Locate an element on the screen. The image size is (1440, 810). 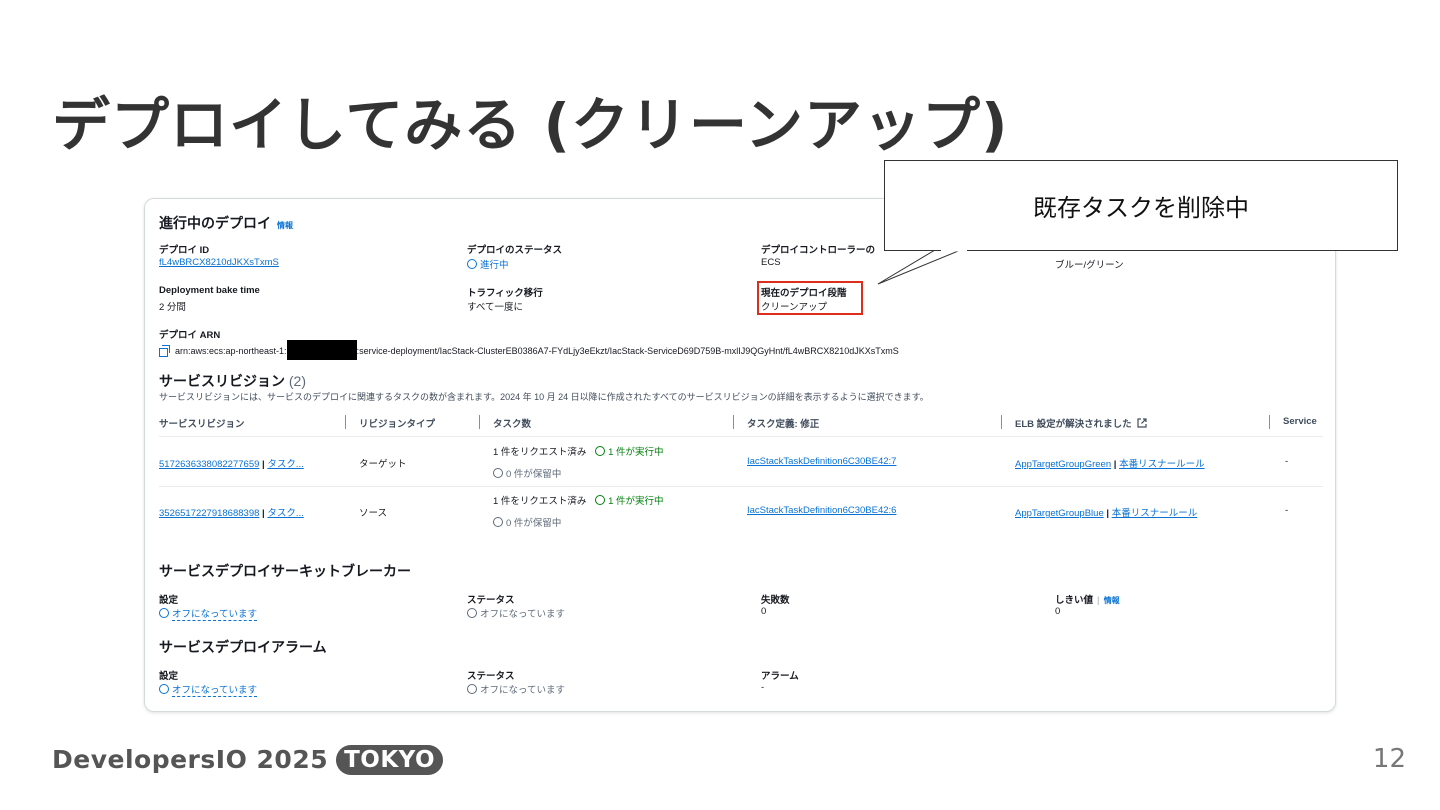
task-definition-link: IacStackTaskDefinition6C30BE42:7 is located at coordinates (821, 461).